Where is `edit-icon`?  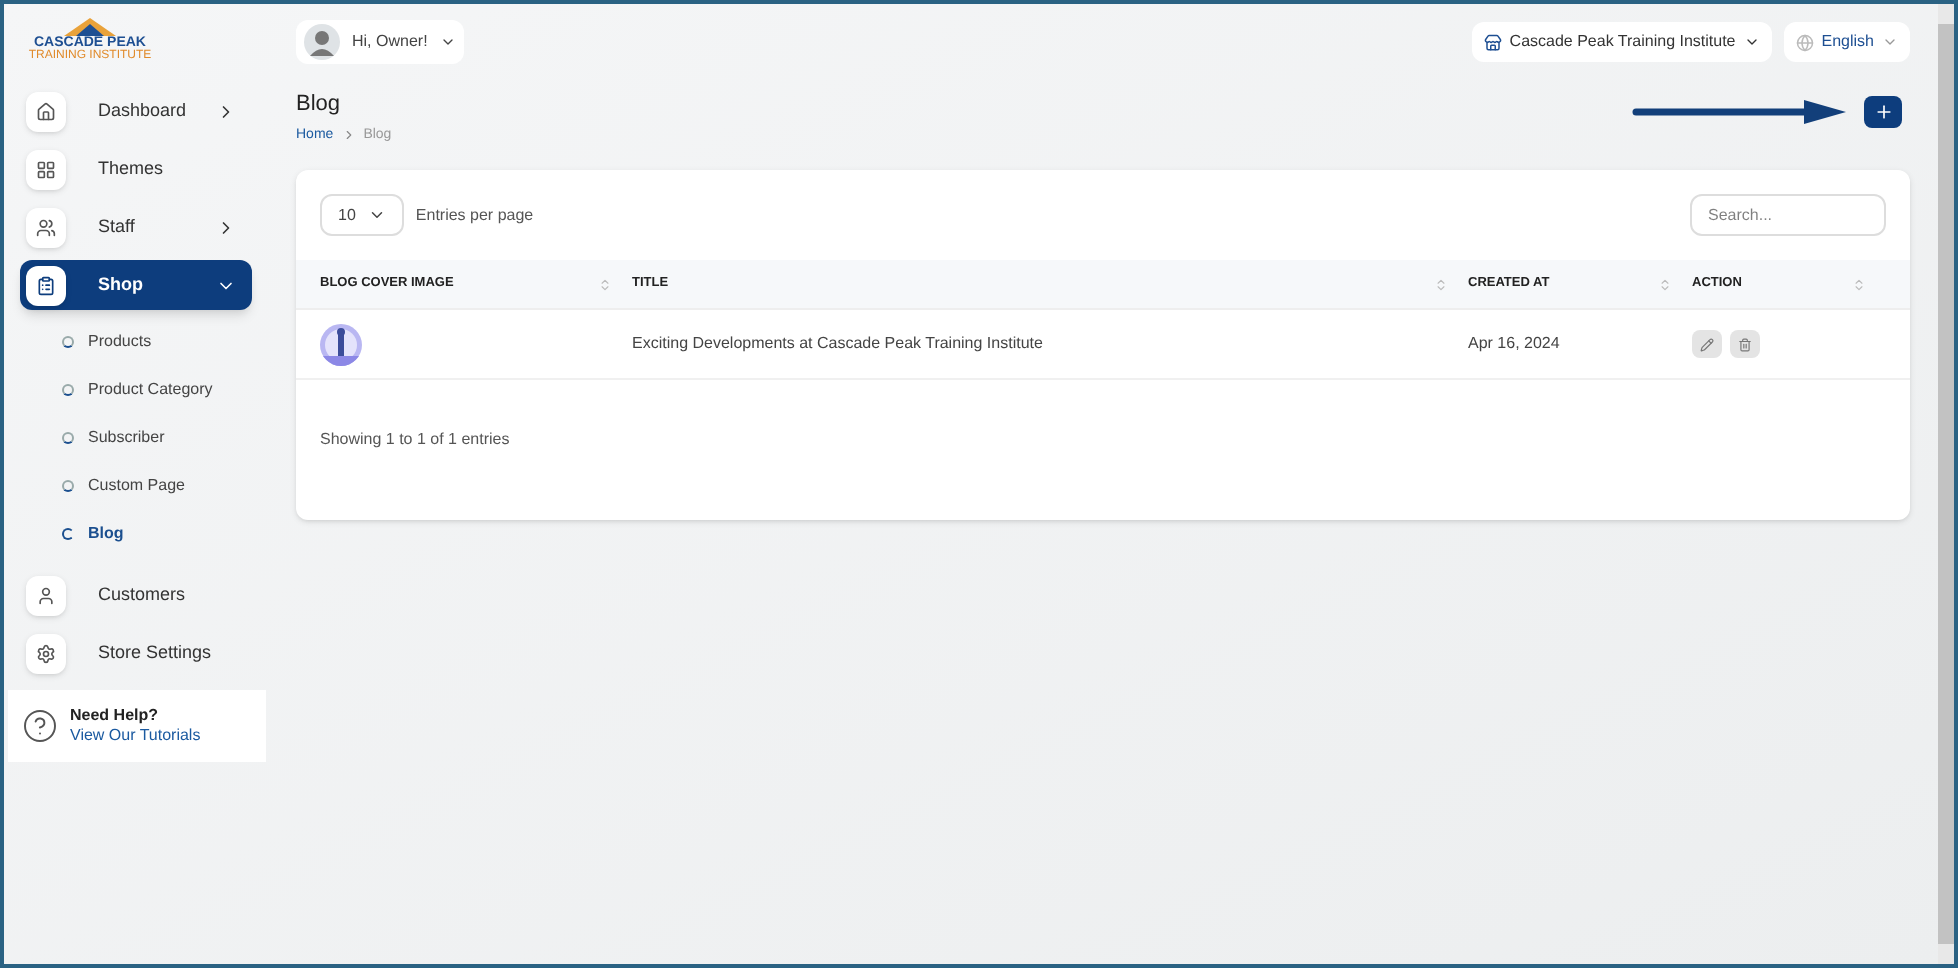 edit-icon is located at coordinates (1707, 344).